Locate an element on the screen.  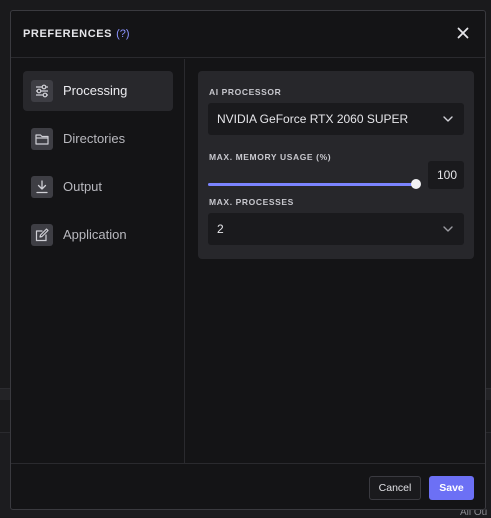
ai-processor-label: AI PROCESSOR is located at coordinates (245, 92).